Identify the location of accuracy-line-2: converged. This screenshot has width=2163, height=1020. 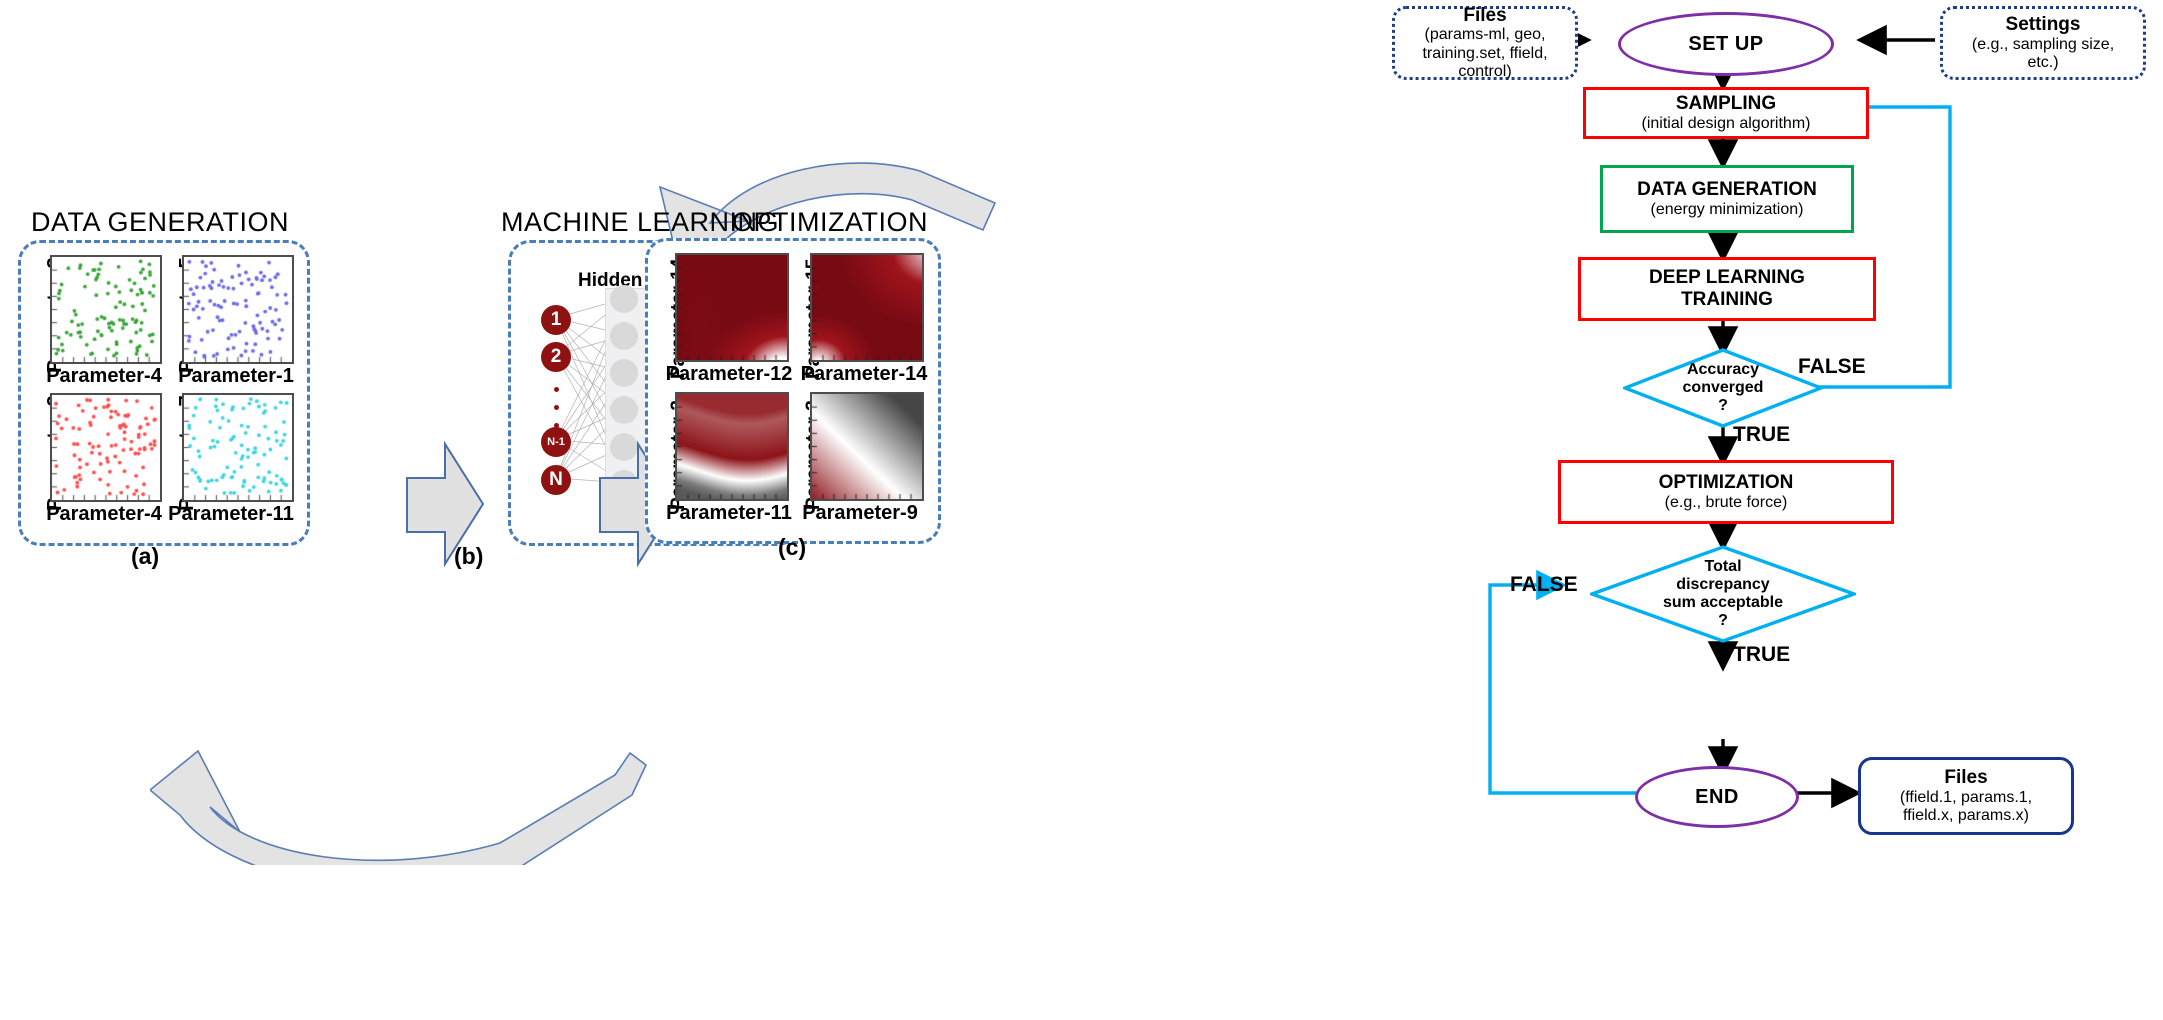
(1723, 388).